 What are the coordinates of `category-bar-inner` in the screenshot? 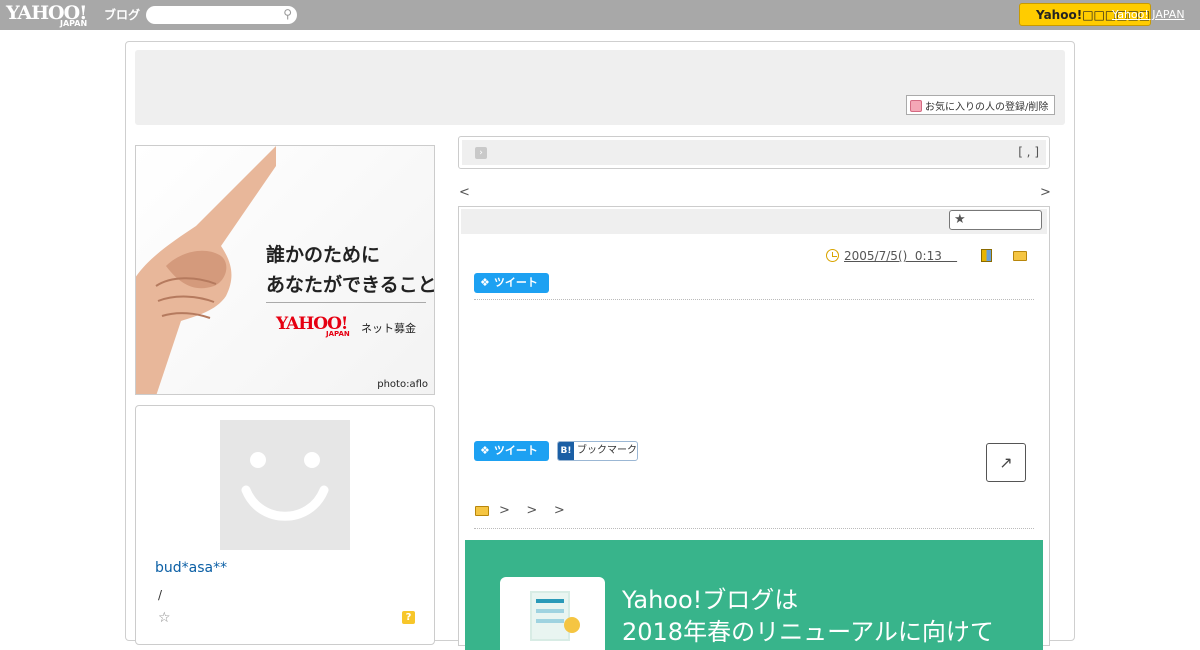 It's located at (754, 152).